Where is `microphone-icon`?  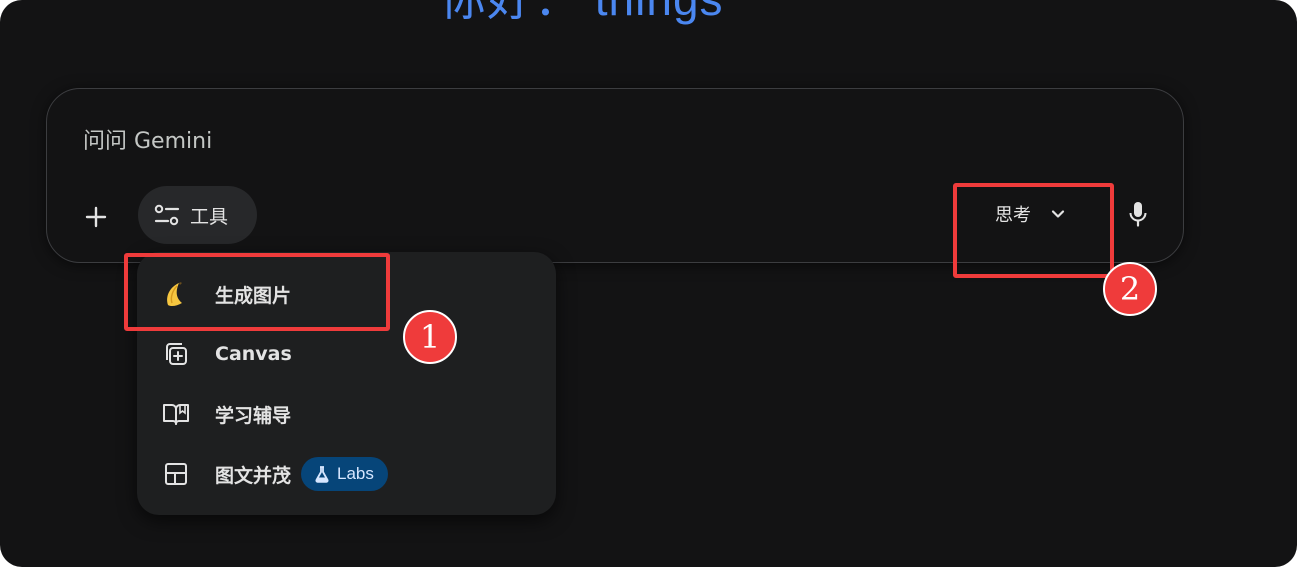 microphone-icon is located at coordinates (1138, 214).